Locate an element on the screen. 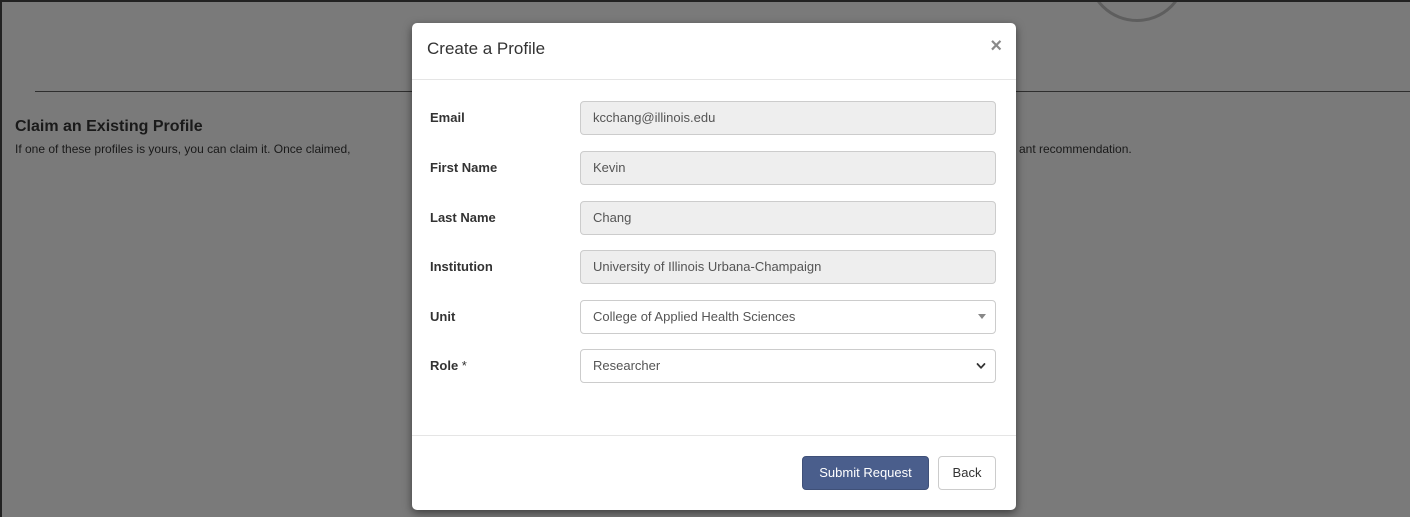 The height and width of the screenshot is (517, 1410). back-button: Back is located at coordinates (967, 473).